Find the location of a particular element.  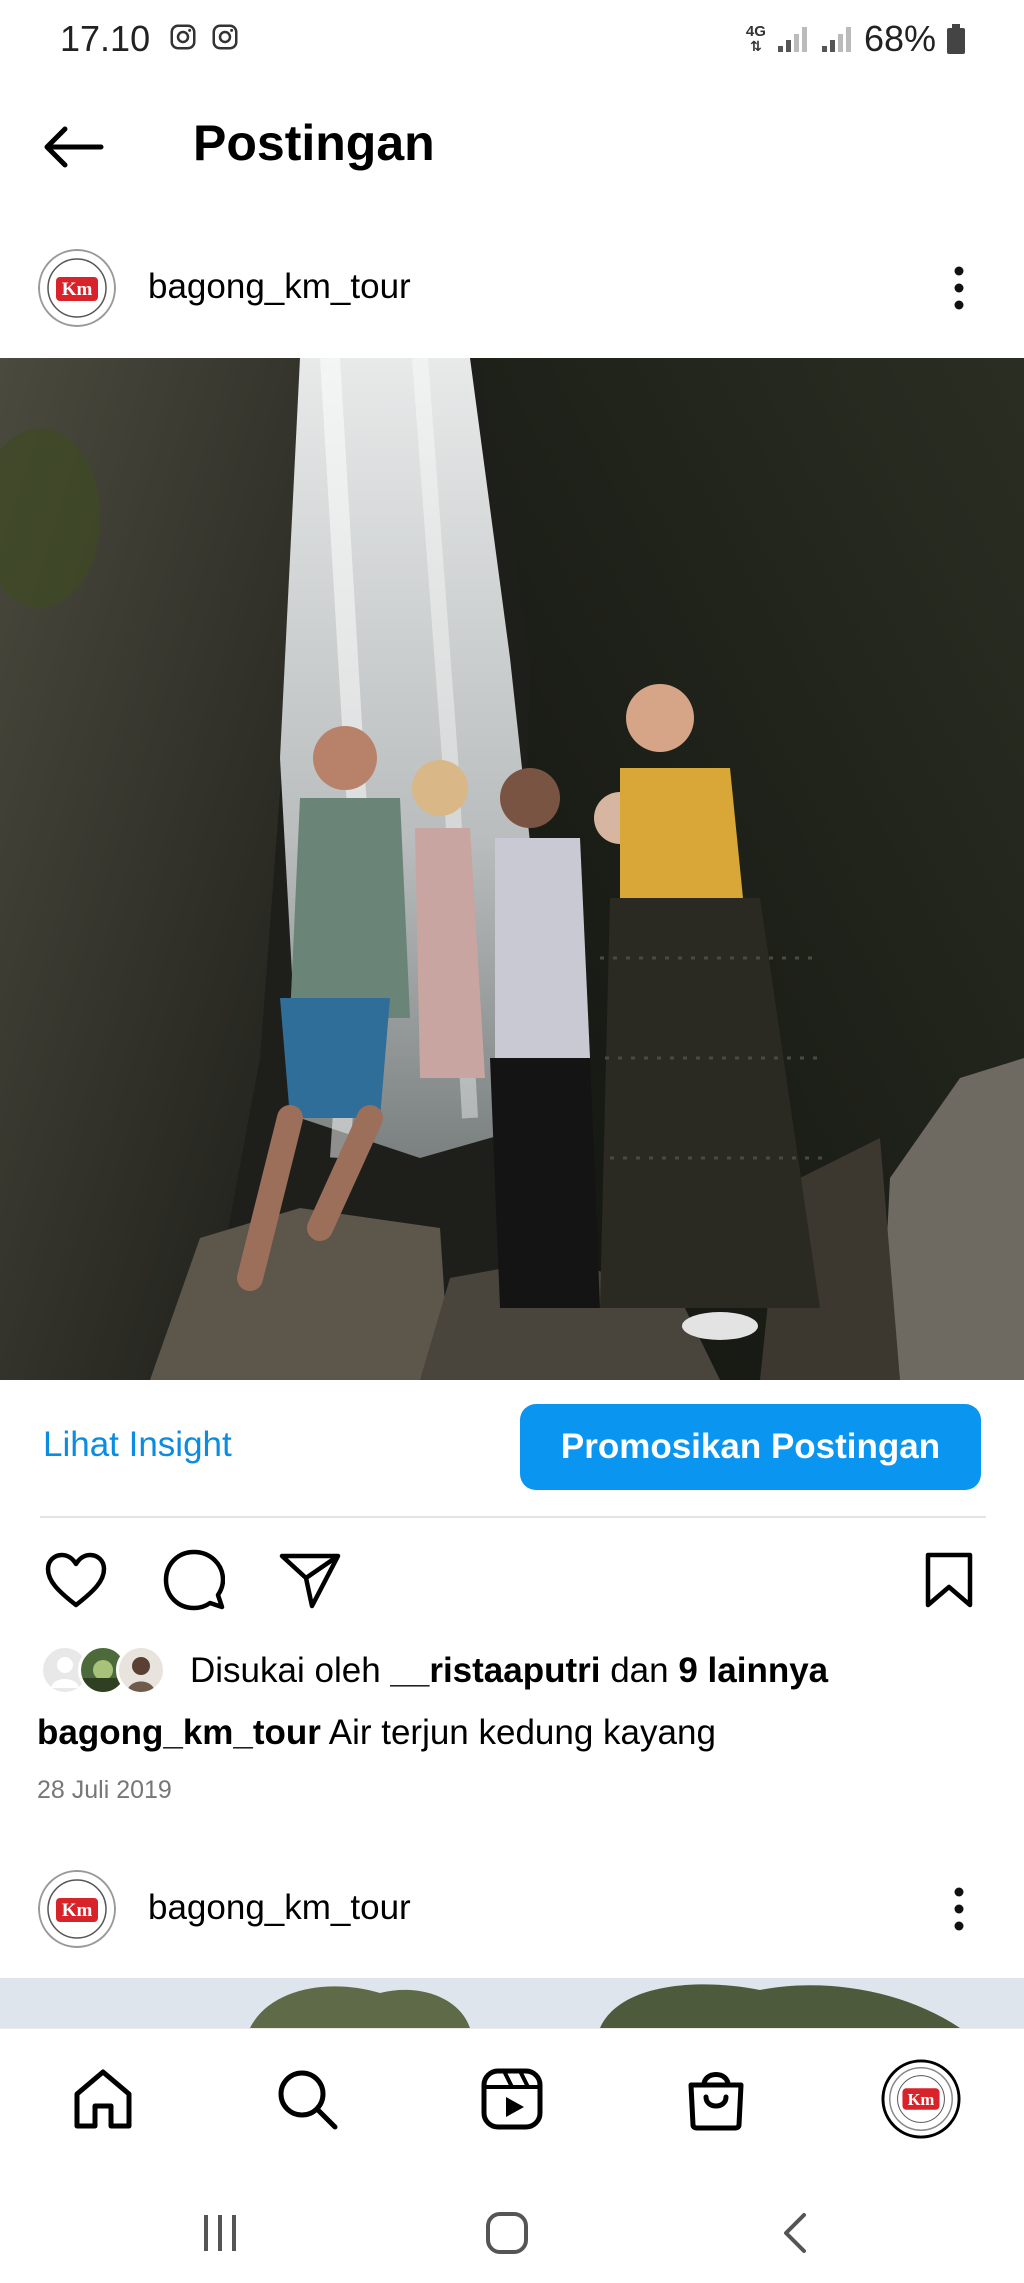

back-button is located at coordinates (73, 147).